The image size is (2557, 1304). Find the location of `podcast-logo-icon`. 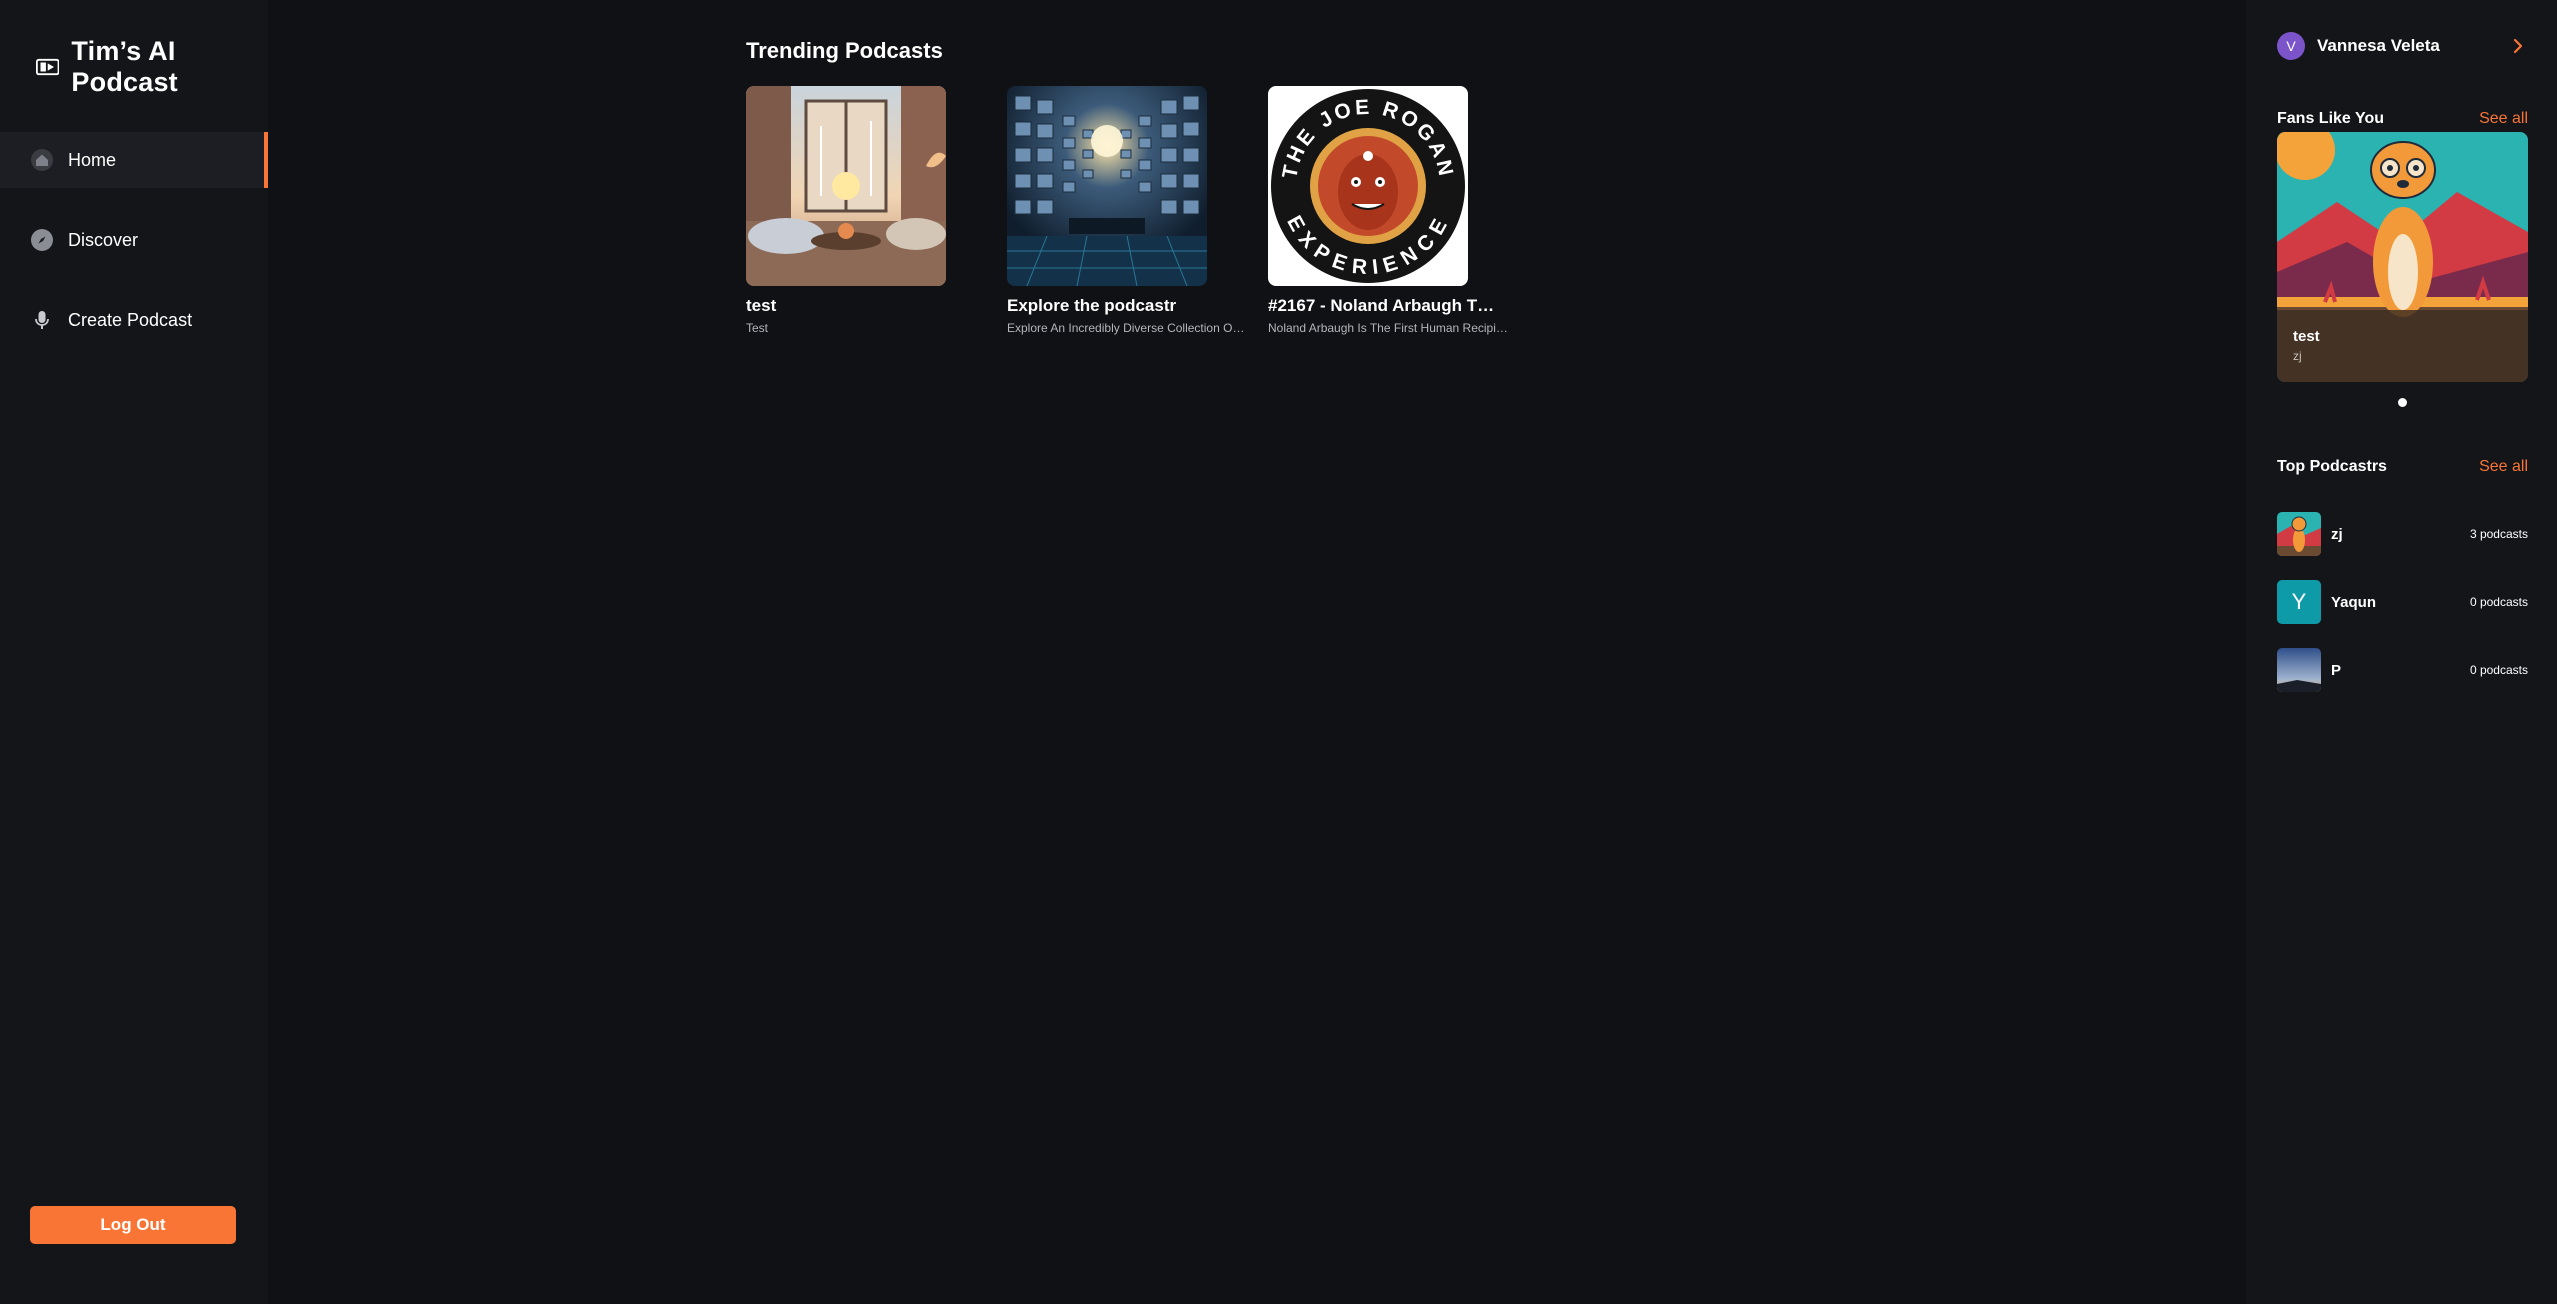

podcast-logo-icon is located at coordinates (48, 67).